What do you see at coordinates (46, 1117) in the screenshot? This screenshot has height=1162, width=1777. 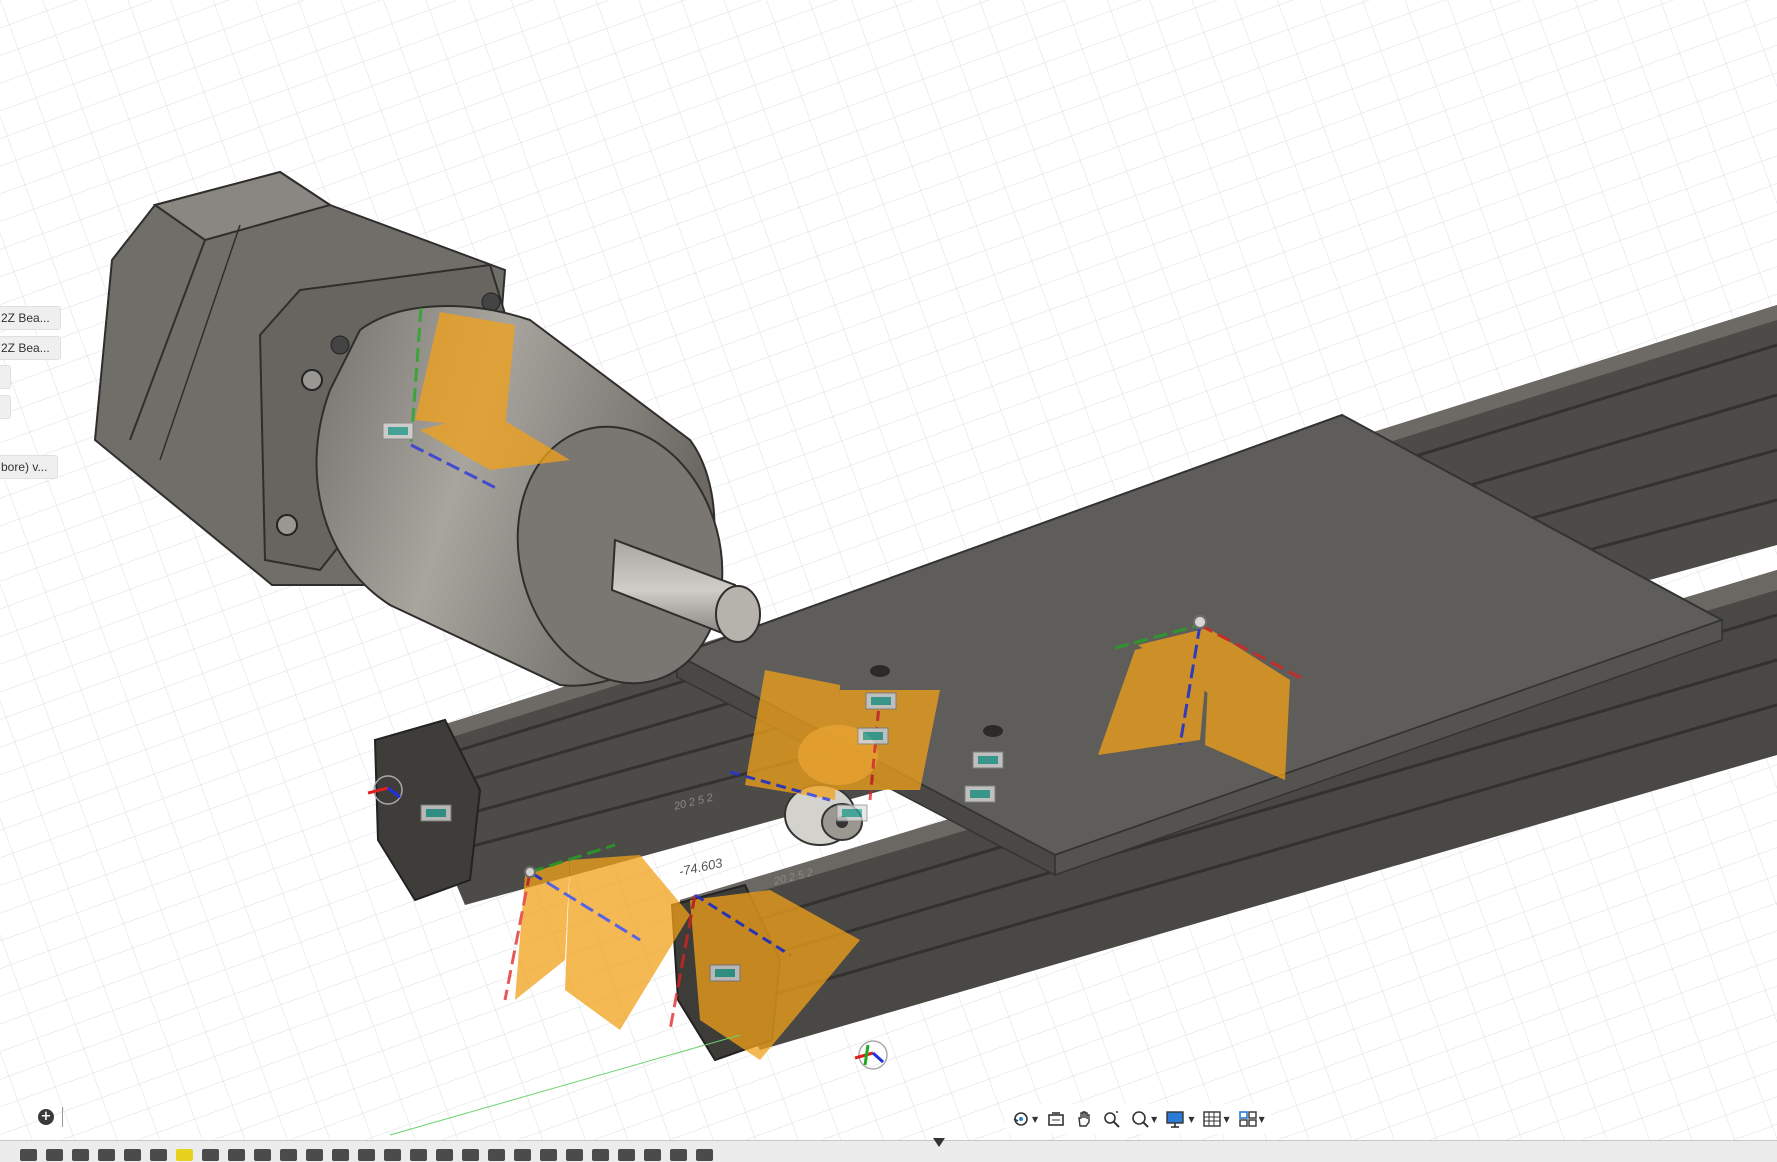 I see `add-icon: +` at bounding box center [46, 1117].